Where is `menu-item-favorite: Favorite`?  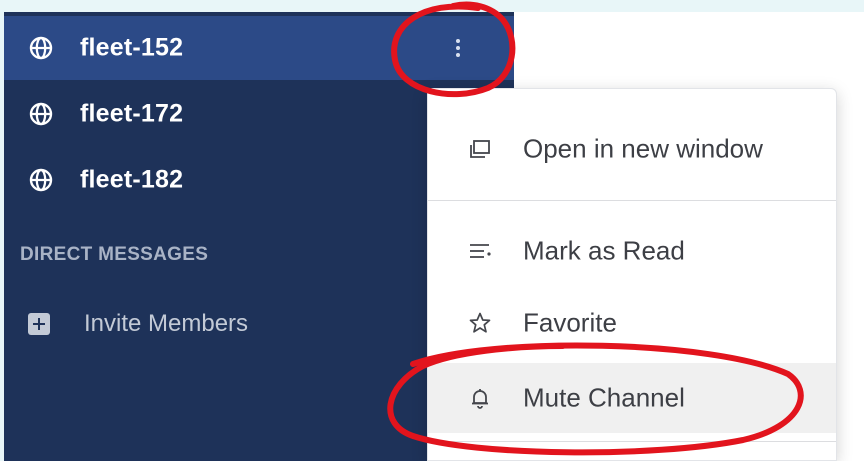 menu-item-favorite: Favorite is located at coordinates (632, 323).